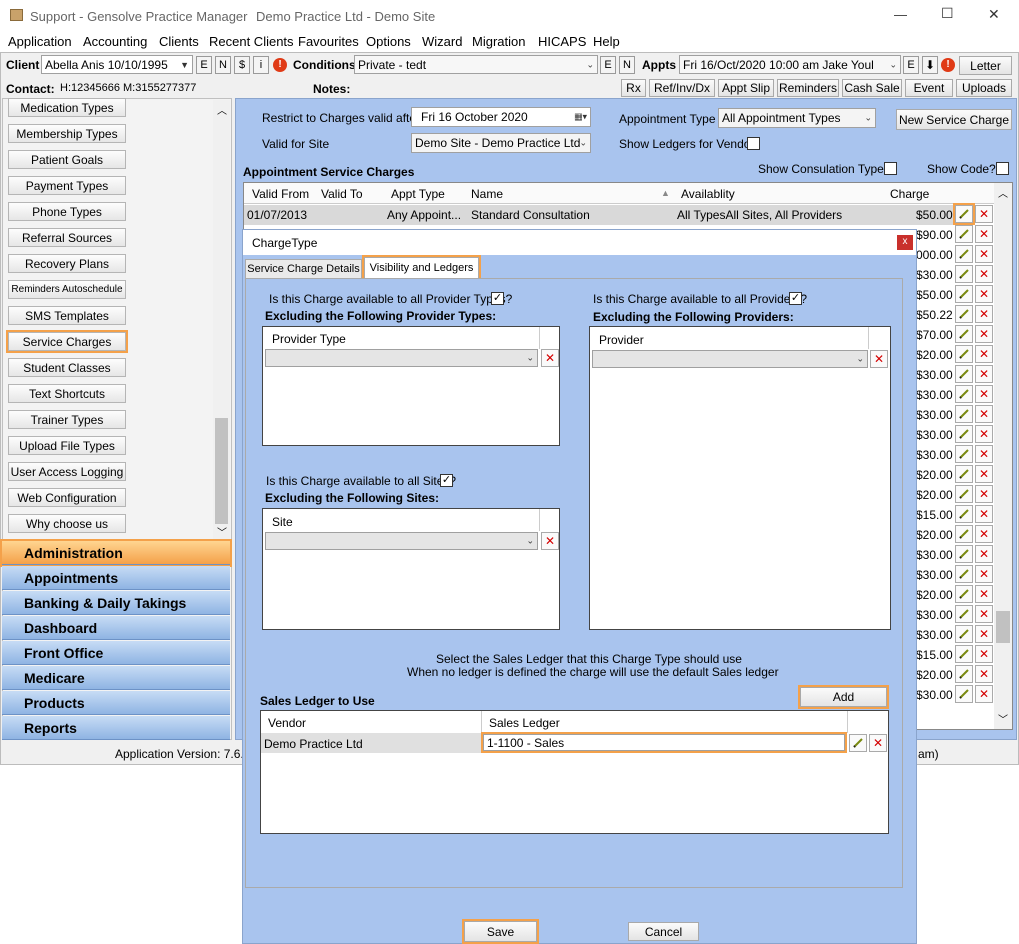 The height and width of the screenshot is (944, 1019). Describe the element at coordinates (664, 742) in the screenshot. I see `sales-ledger-input: 1-1100 - Sales` at that location.